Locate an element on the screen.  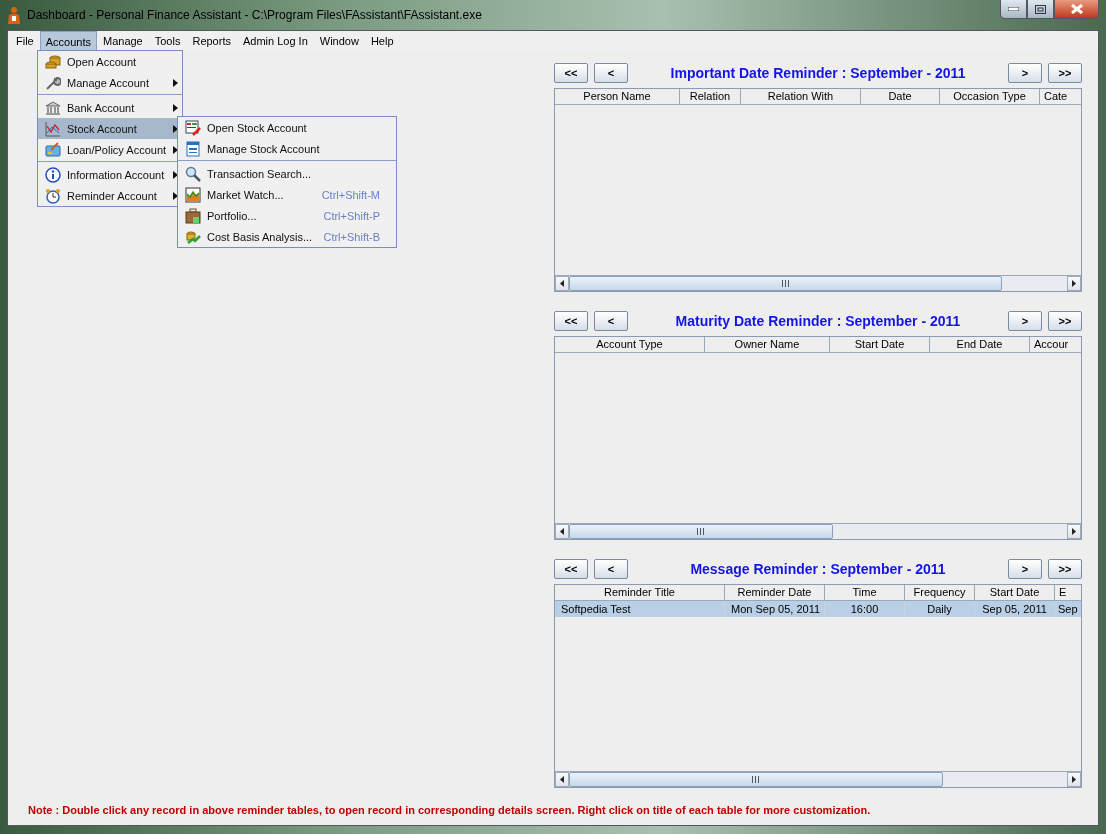
menu-bar-item: Manage is located at coordinates (123, 41).